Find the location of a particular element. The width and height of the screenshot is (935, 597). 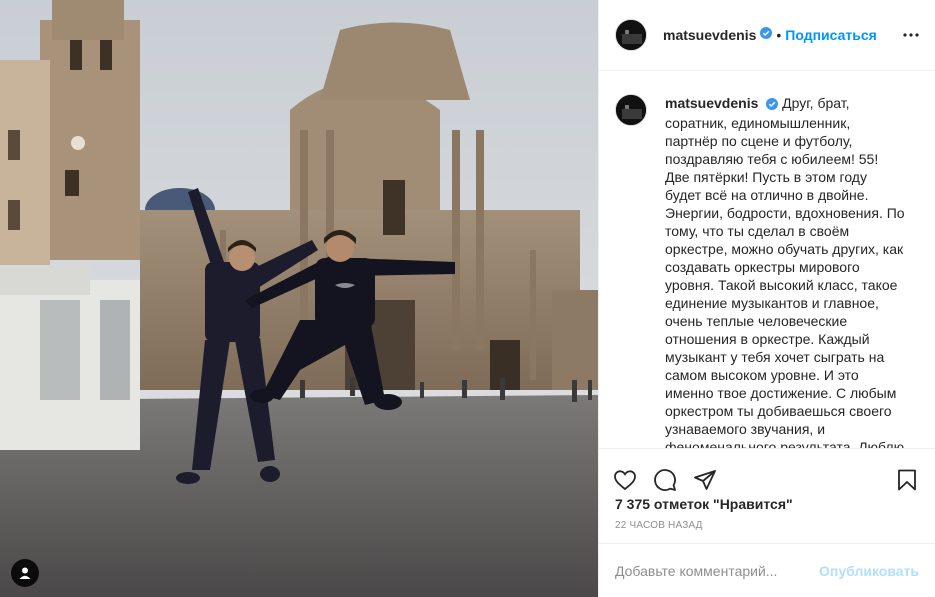

save-button is located at coordinates (907, 480).